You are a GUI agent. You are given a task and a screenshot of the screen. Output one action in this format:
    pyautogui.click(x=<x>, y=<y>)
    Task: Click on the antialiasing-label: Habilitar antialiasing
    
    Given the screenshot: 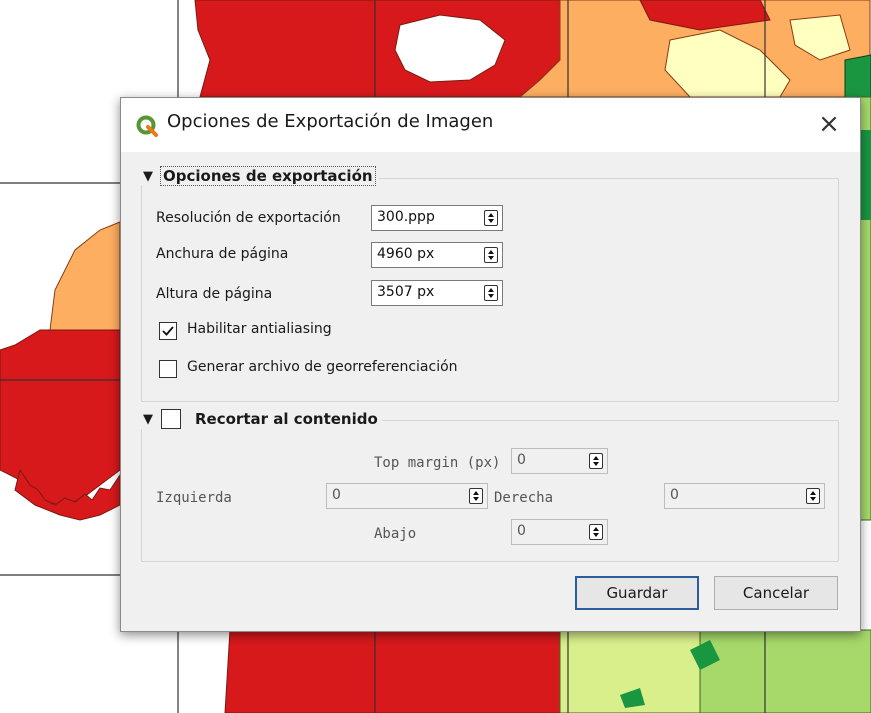 What is the action you would take?
    pyautogui.click(x=259, y=329)
    